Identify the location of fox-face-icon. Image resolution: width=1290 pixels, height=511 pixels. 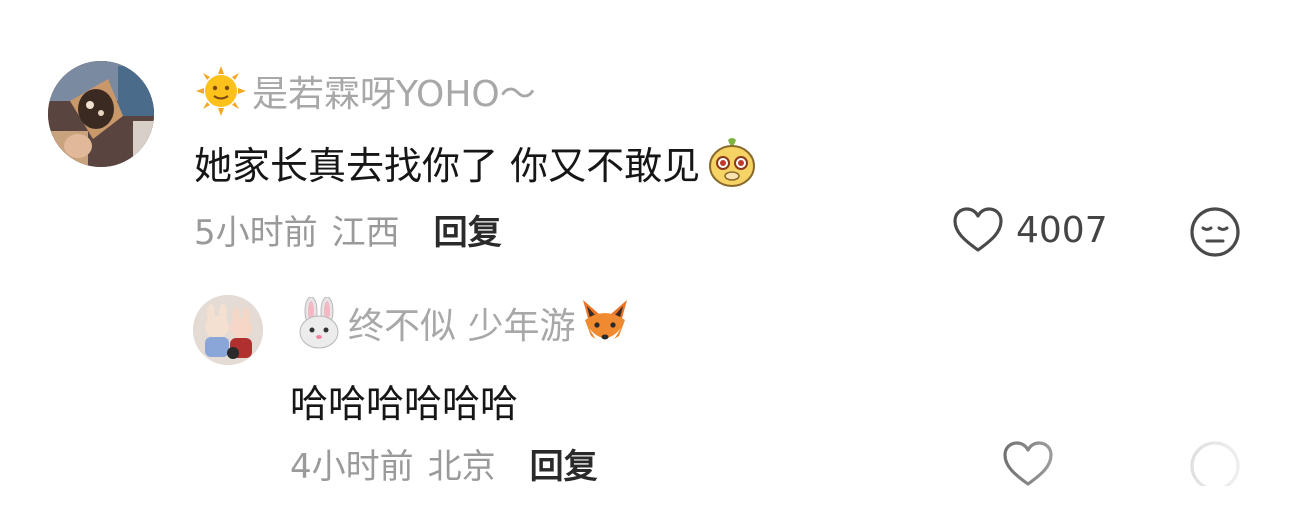
(605, 323).